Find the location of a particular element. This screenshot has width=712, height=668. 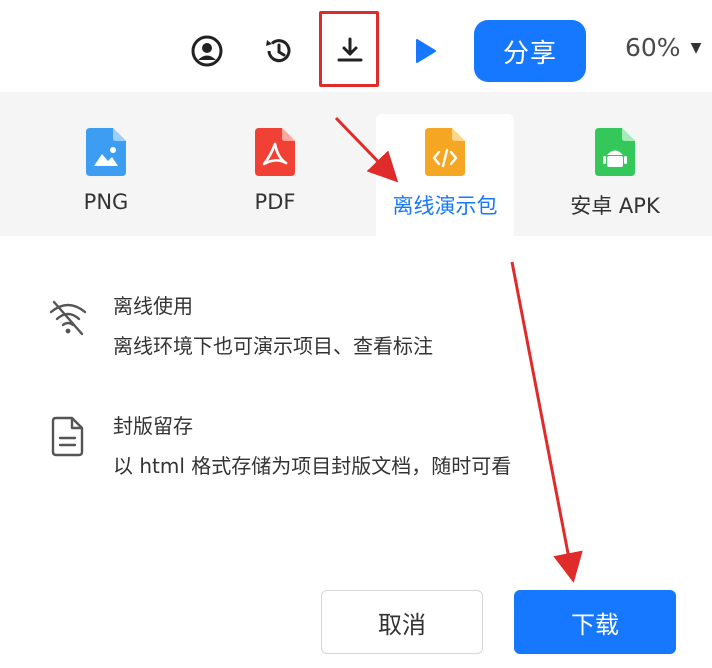

tab-label: PDF is located at coordinates (275, 202).